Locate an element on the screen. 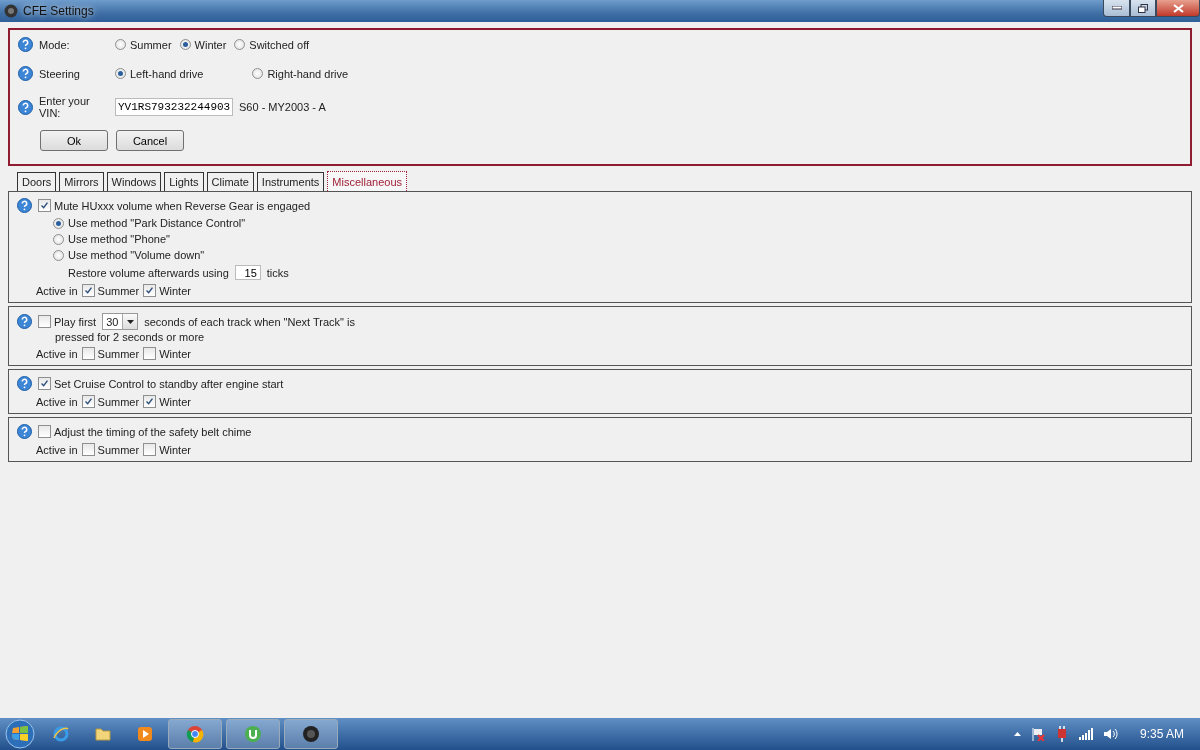  close-icon is located at coordinates (1178, 8).